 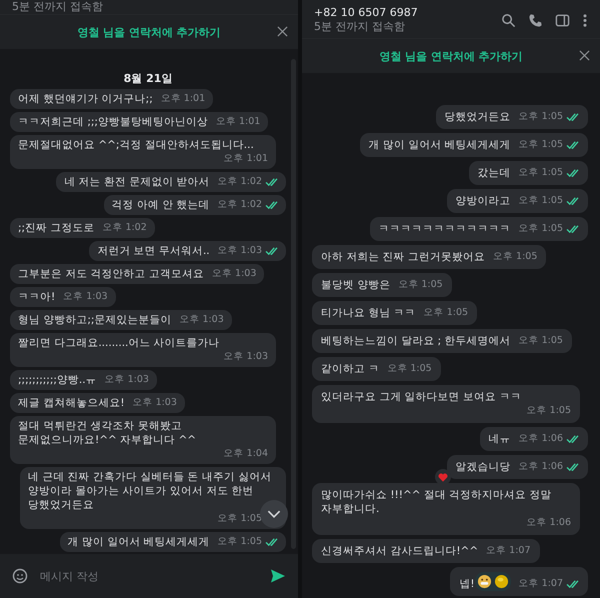 What do you see at coordinates (444, 229) in the screenshot?
I see `message-text: ㅋㅋㅋㅋㅋㅋㅋㅋㅋㅋㅋㅋ` at bounding box center [444, 229].